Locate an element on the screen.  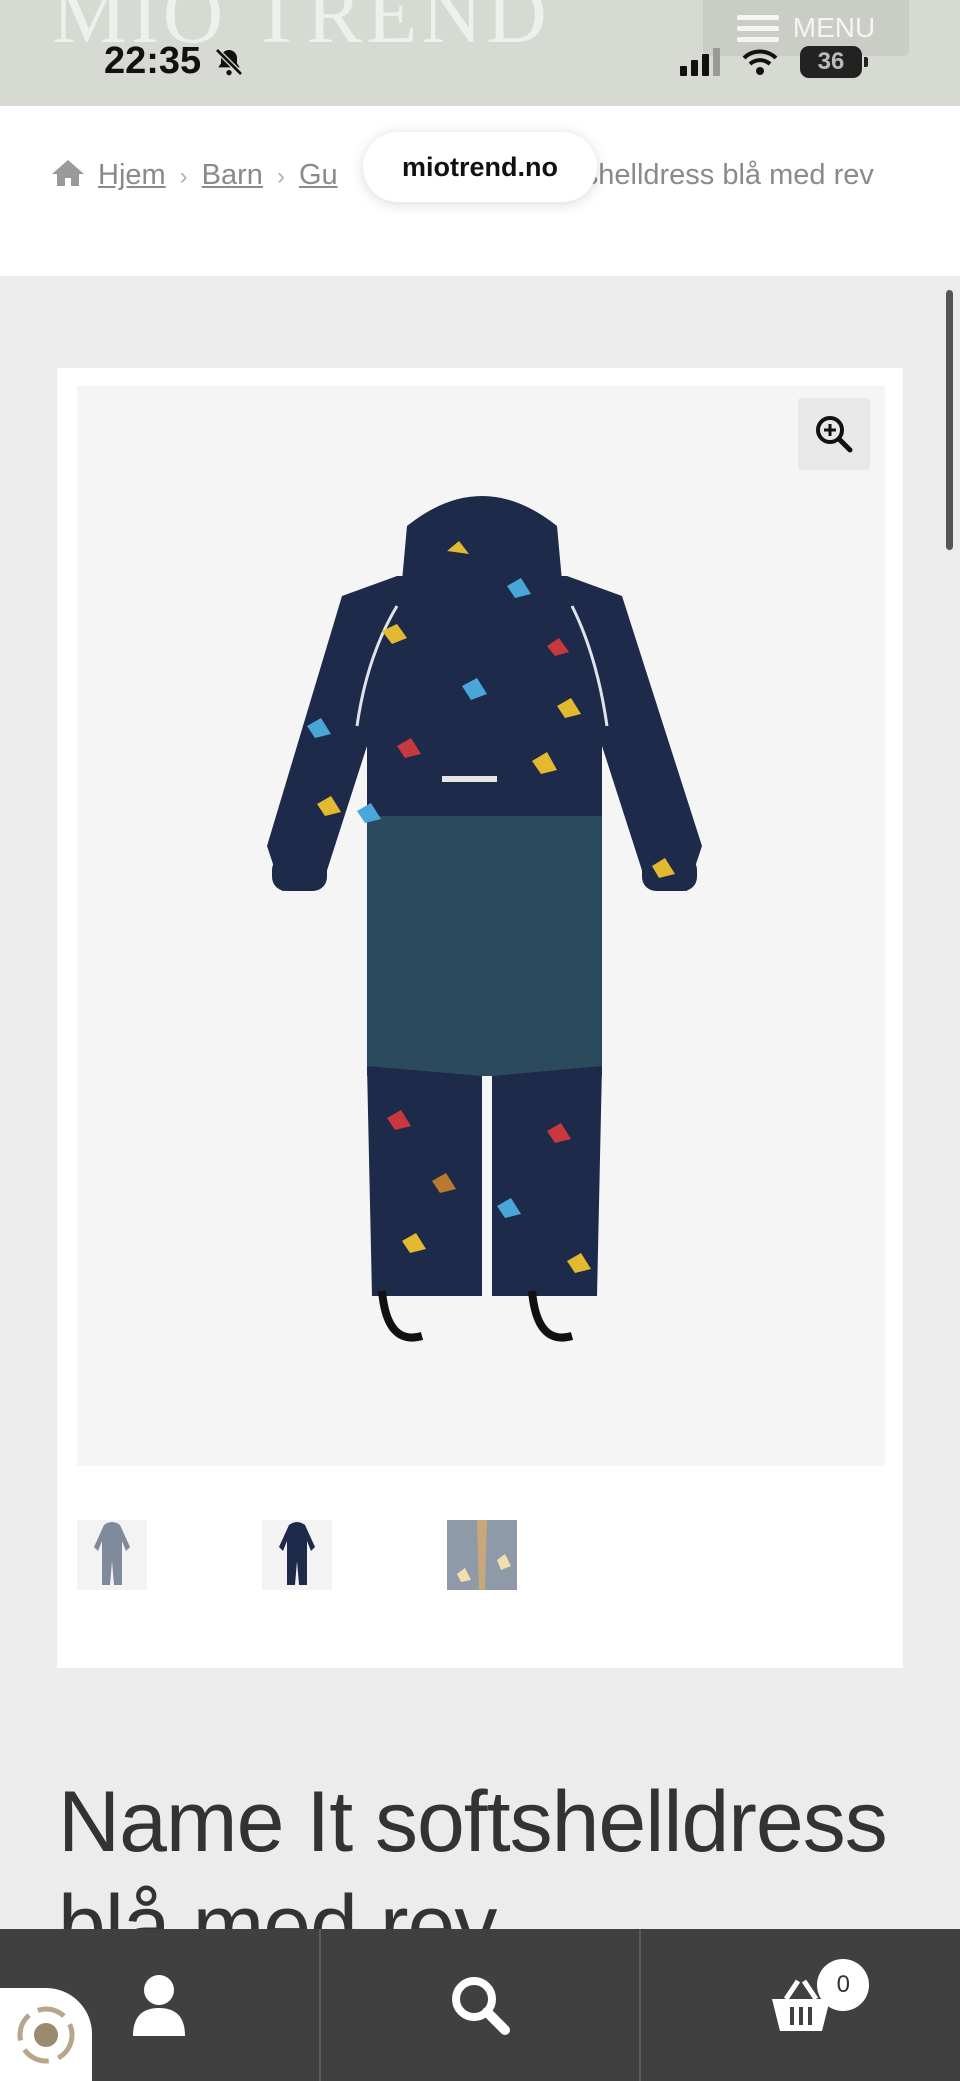
hamburger-icon is located at coordinates (757, 28).